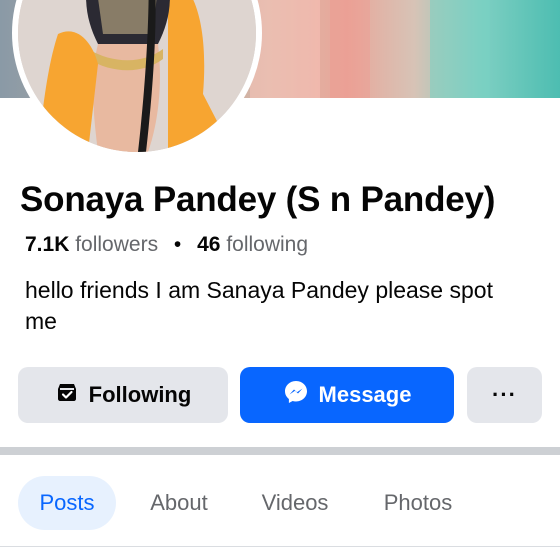 Image resolution: width=560 pixels, height=560 pixels. I want to click on following-button-label: Following, so click(140, 394).